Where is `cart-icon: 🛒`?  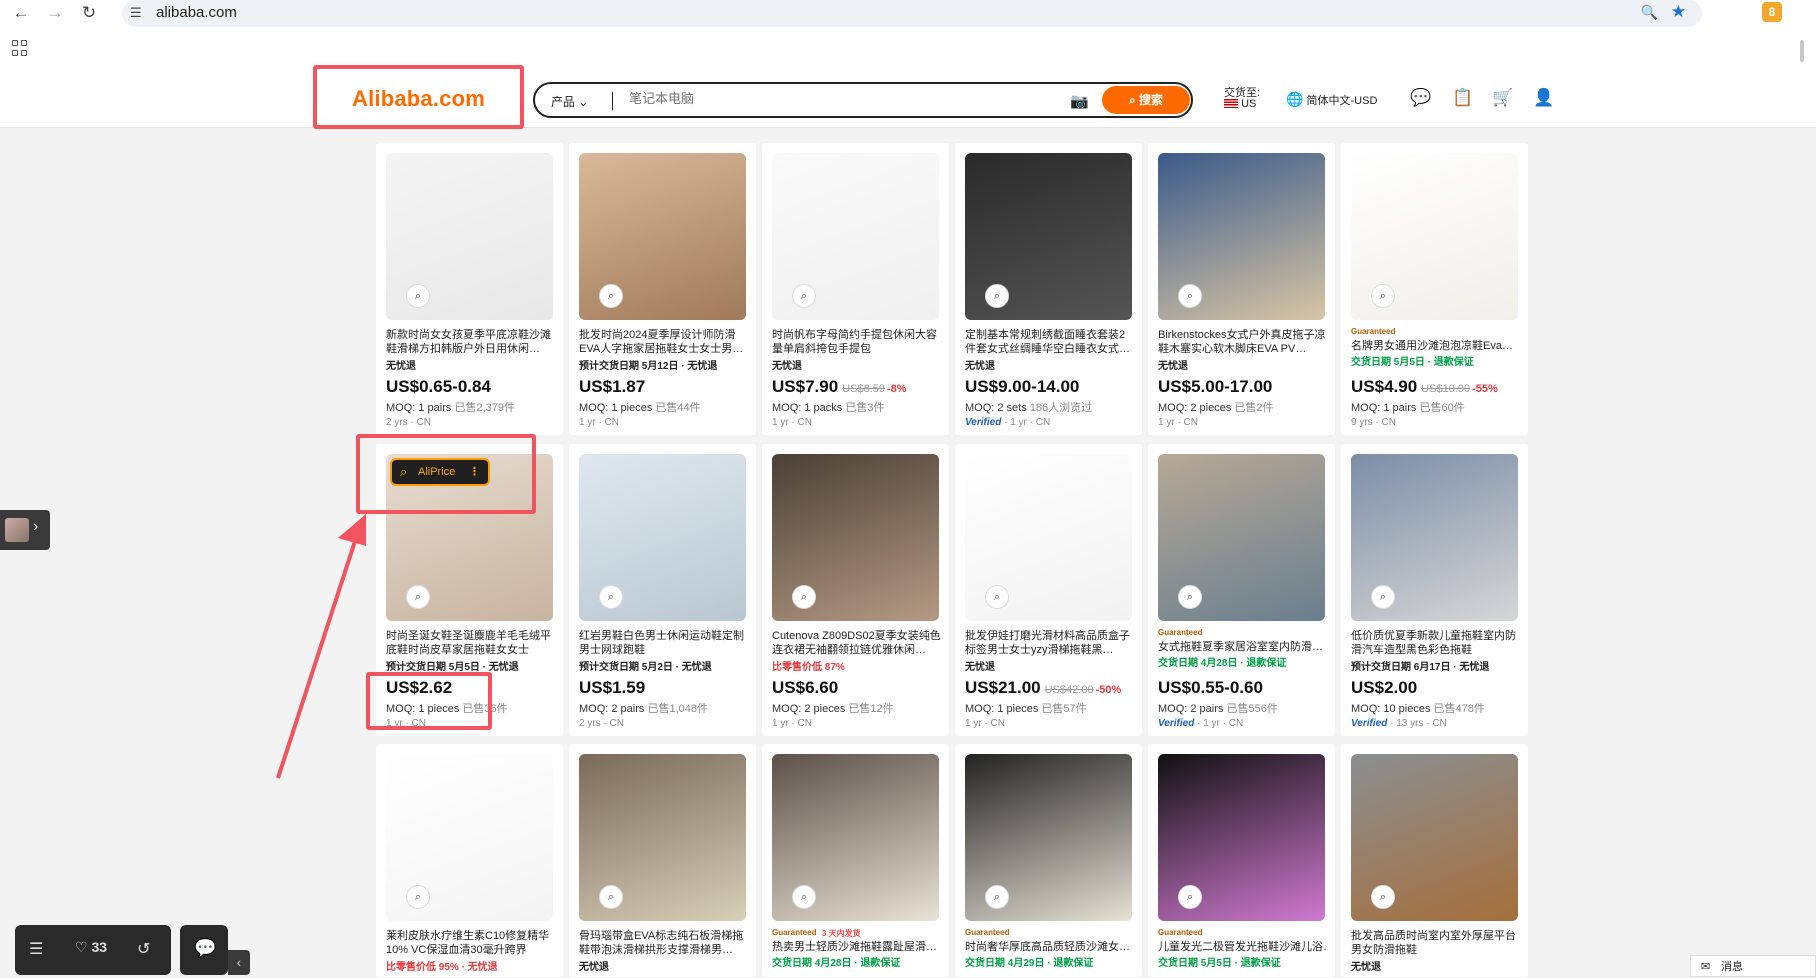 cart-icon: 🛒 is located at coordinates (1502, 98).